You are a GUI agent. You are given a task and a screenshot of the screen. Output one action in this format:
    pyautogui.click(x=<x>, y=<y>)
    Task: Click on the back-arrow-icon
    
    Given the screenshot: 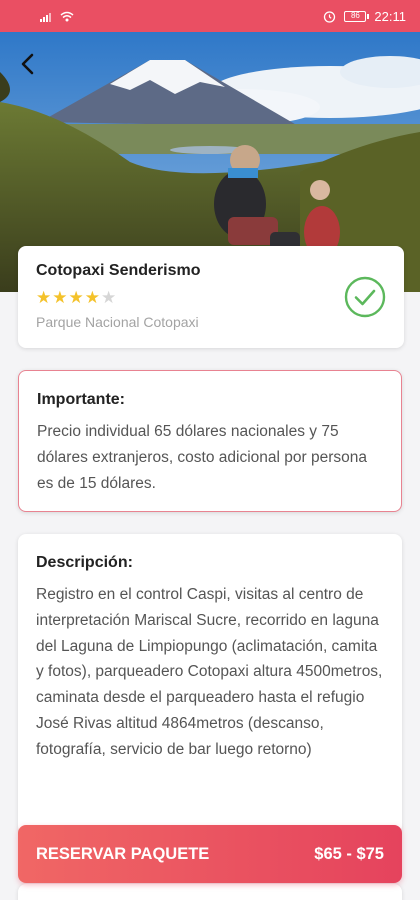 What is the action you would take?
    pyautogui.click(x=27, y=64)
    